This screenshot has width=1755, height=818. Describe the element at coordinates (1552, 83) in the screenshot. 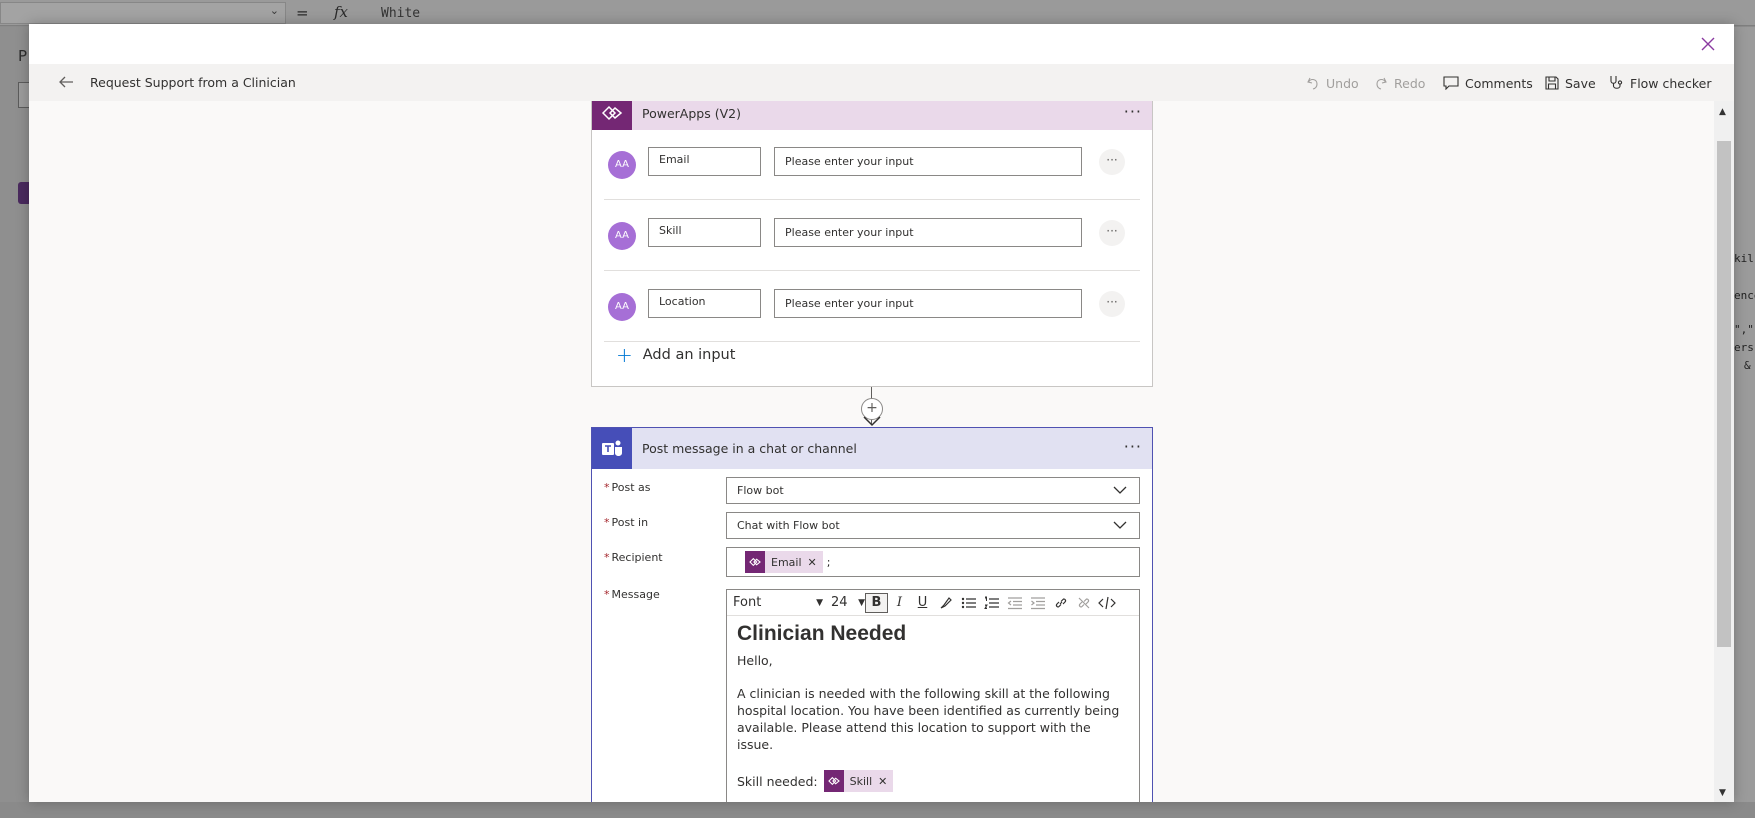

I see `save-icon` at that location.